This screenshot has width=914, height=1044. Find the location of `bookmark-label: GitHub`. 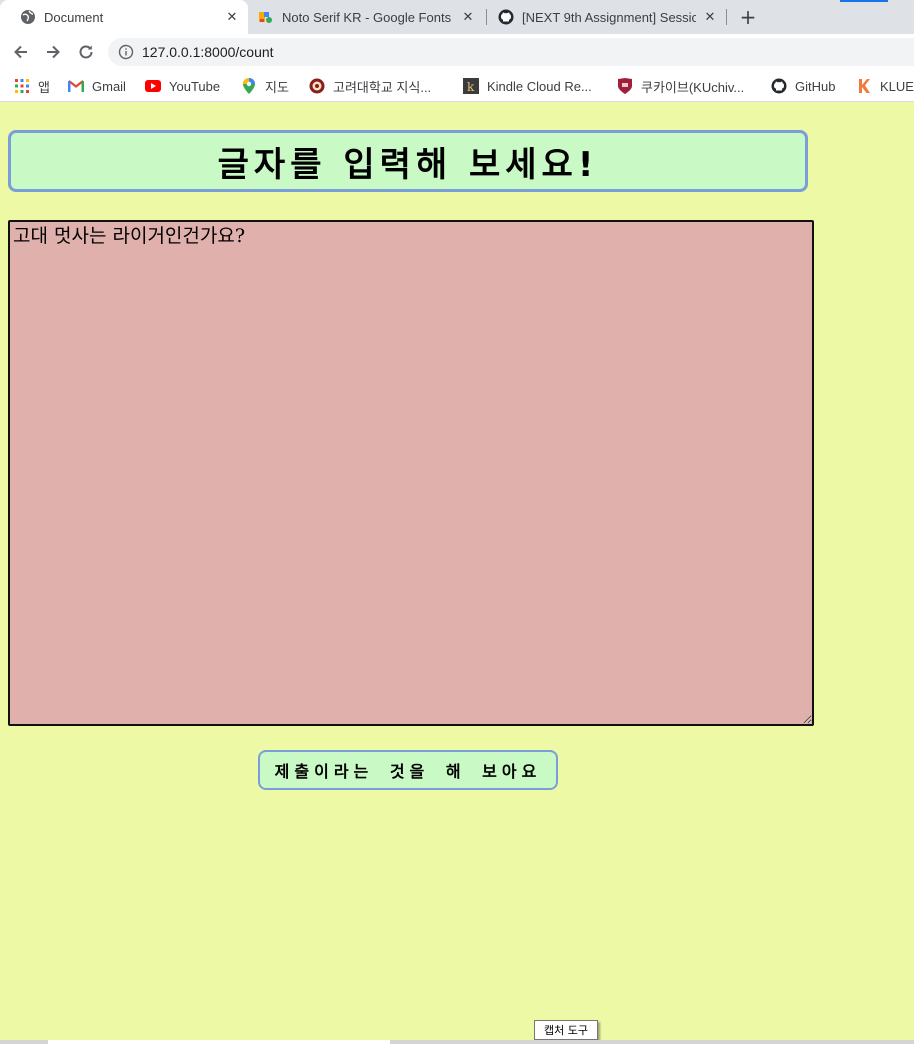

bookmark-label: GitHub is located at coordinates (815, 86).